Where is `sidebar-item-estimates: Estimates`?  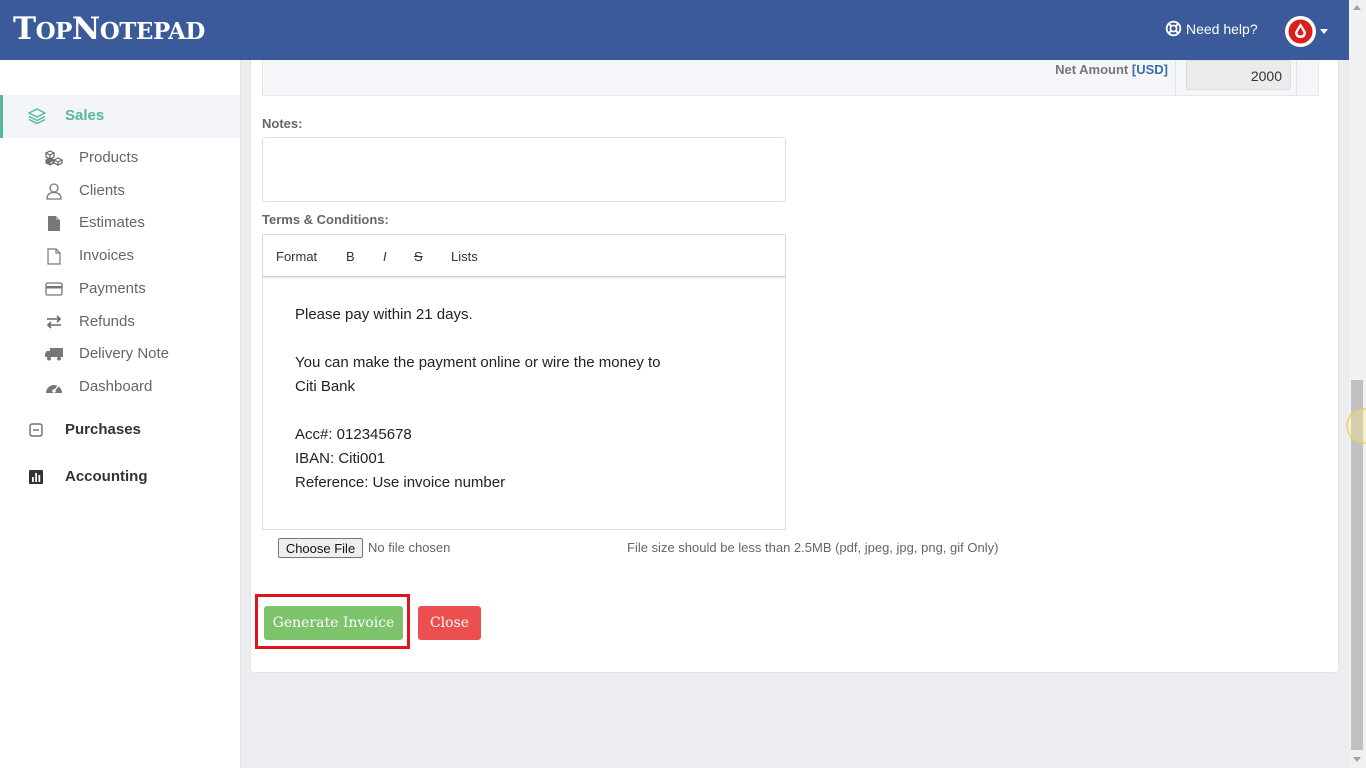 sidebar-item-estimates: Estimates is located at coordinates (120, 223).